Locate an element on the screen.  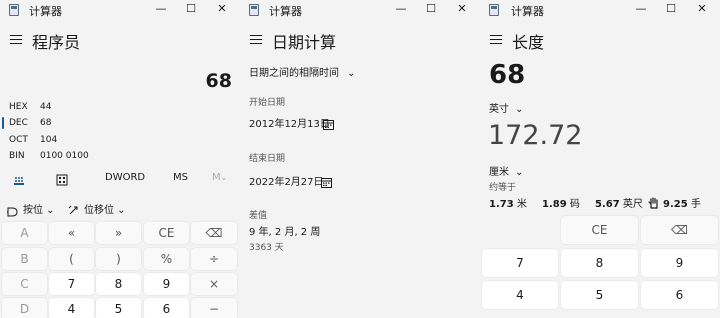
mode-title: 程序员 is located at coordinates (56, 42).